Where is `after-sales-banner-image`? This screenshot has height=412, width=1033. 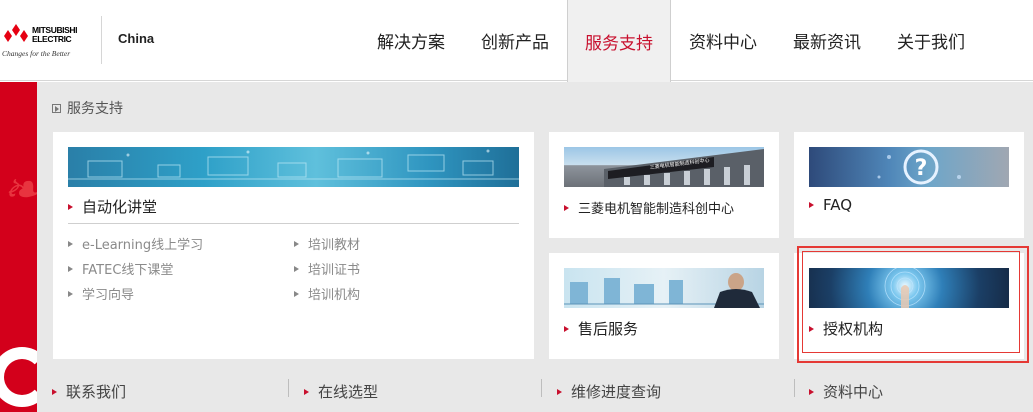
after-sales-banner-image is located at coordinates (664, 288).